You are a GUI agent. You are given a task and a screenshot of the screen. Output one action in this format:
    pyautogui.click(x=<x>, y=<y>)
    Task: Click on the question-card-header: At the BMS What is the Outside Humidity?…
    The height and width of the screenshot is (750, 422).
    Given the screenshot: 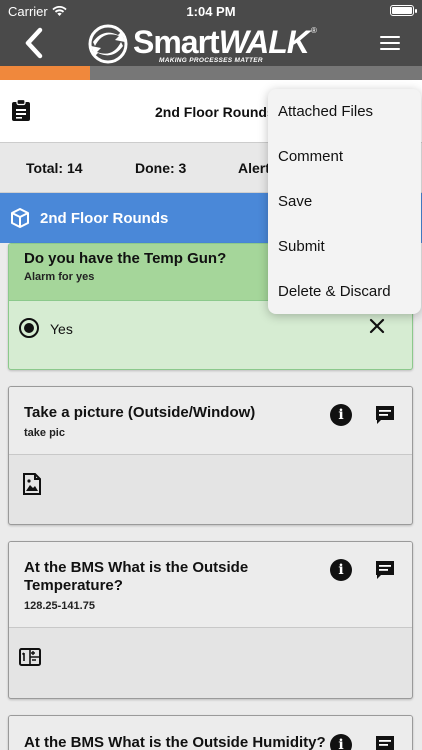 What is the action you would take?
    pyautogui.click(x=210, y=733)
    